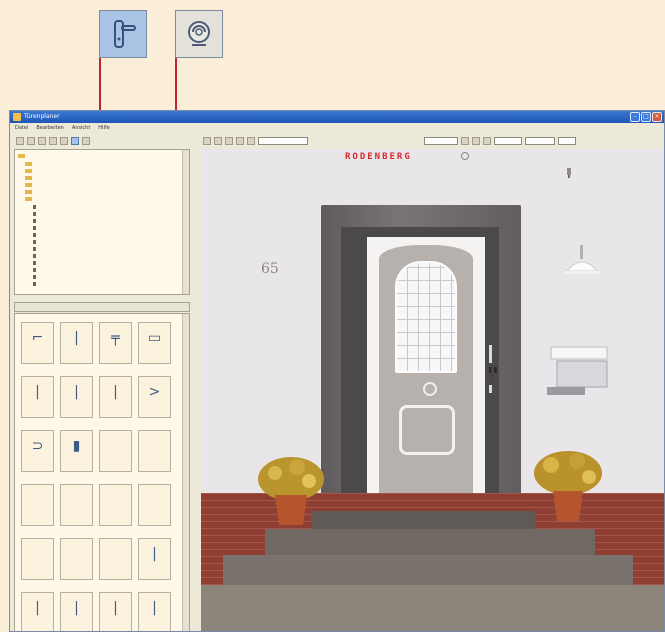  Describe the element at coordinates (154, 392) in the screenshot. I see `handle-preview-icon: >` at that location.